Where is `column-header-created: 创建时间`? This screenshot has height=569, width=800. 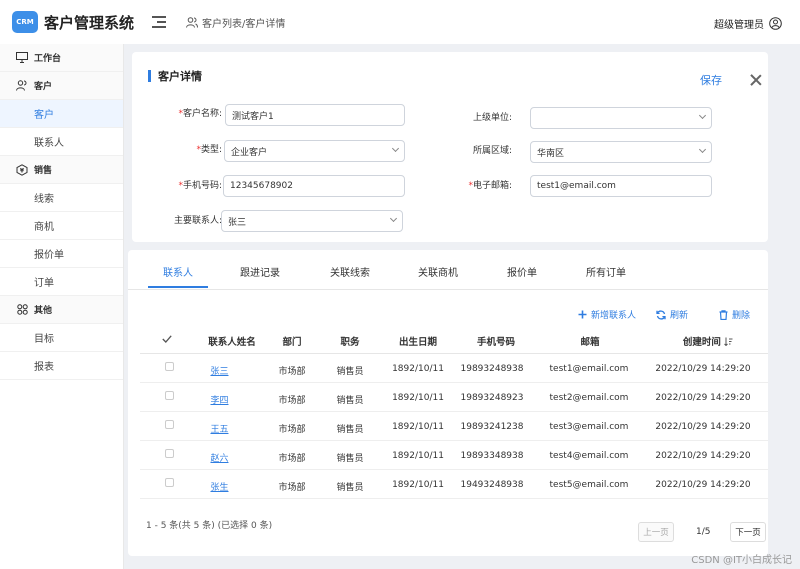
column-header-created: 创建时间 is located at coordinates (708, 341).